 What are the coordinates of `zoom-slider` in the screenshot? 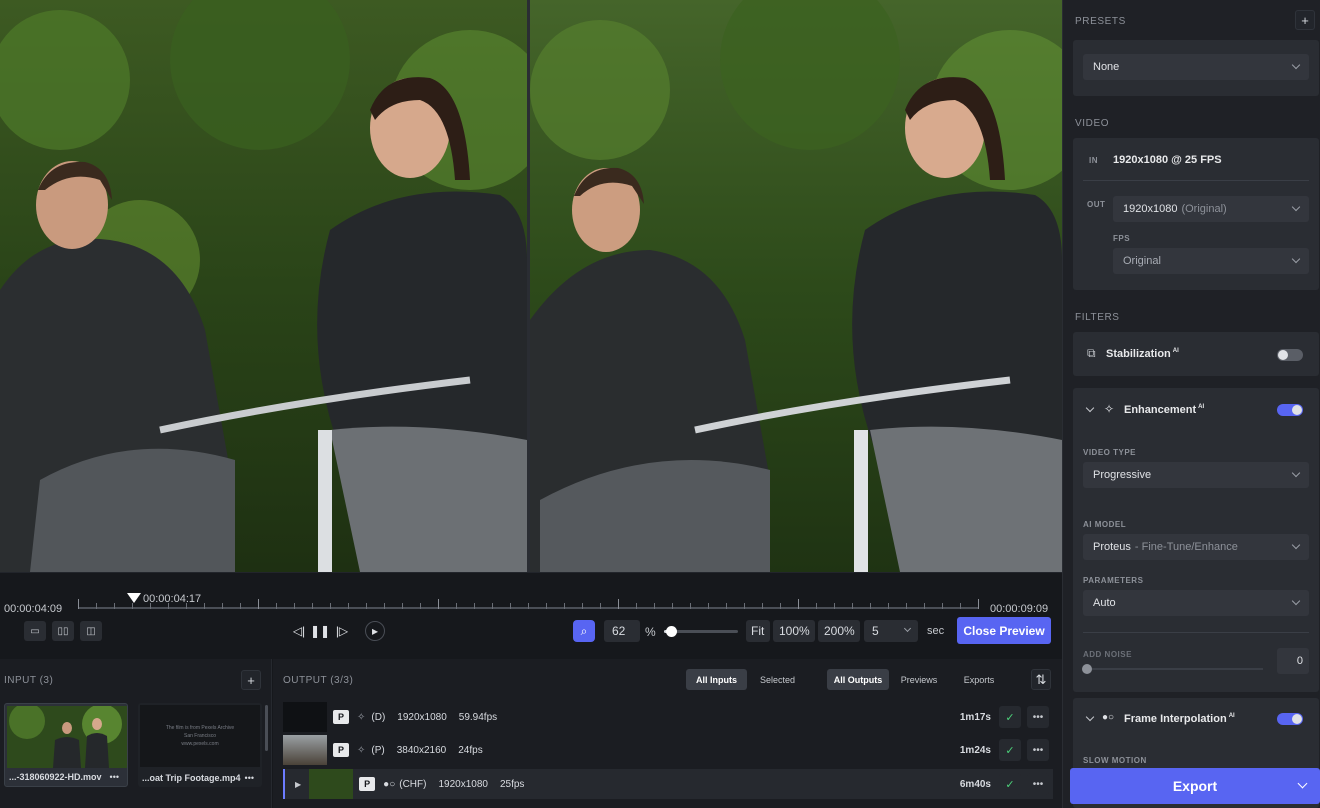 It's located at (701, 631).